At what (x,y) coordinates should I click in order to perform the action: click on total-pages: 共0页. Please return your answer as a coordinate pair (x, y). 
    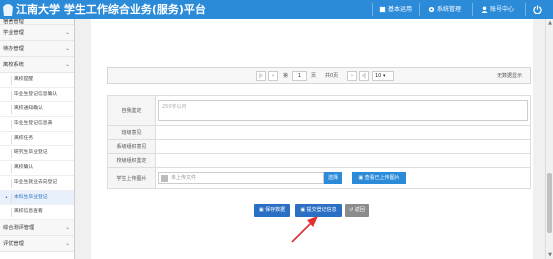
    Looking at the image, I should click on (332, 76).